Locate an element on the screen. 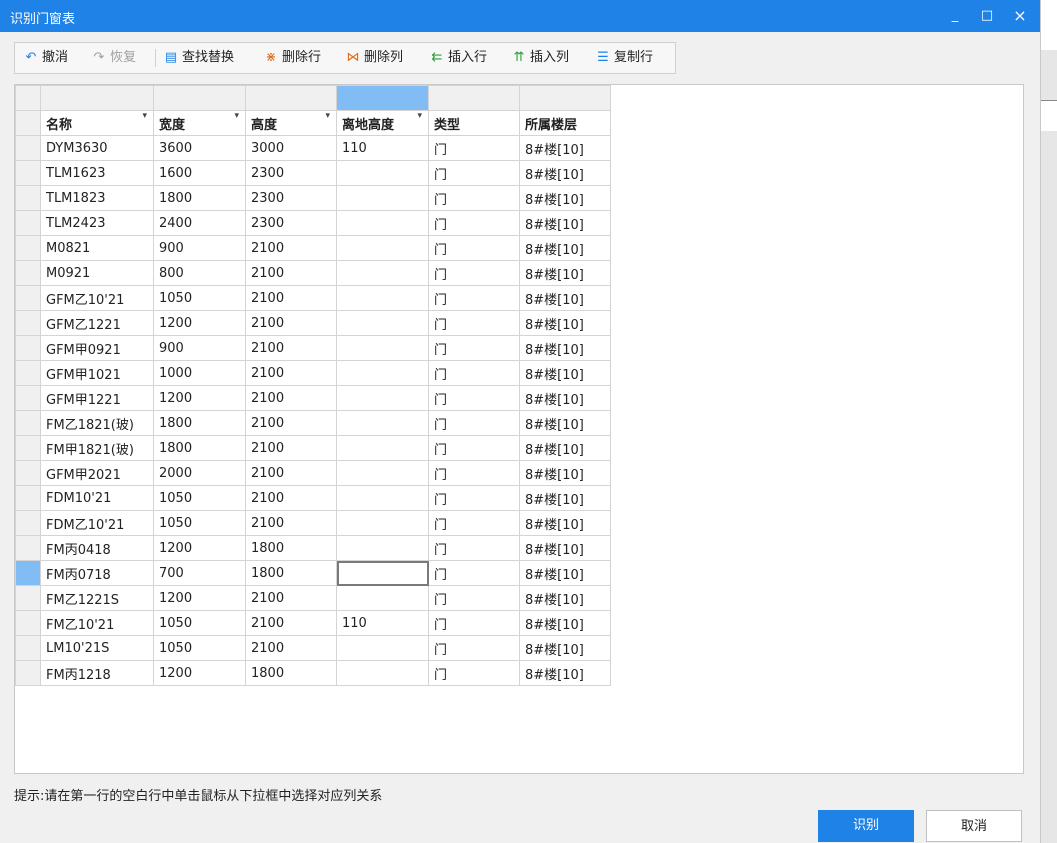 This screenshot has width=1057, height=843. table-cell: 800 is located at coordinates (199, 273).